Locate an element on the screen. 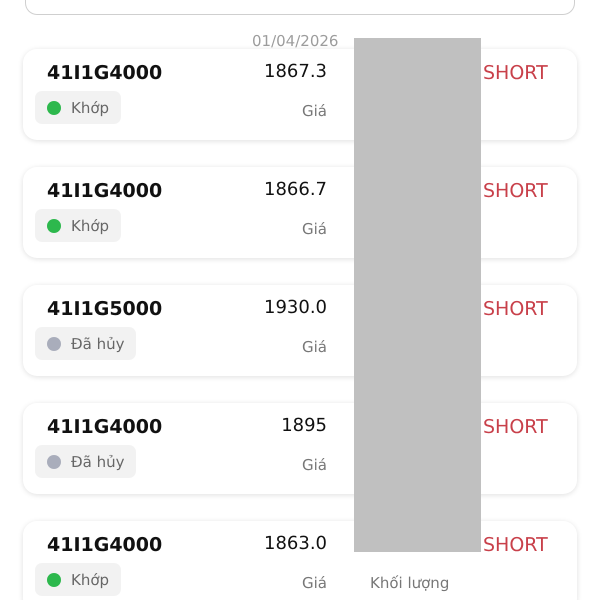 This screenshot has width=600, height=600. price-value: 1863.0 is located at coordinates (295, 544).